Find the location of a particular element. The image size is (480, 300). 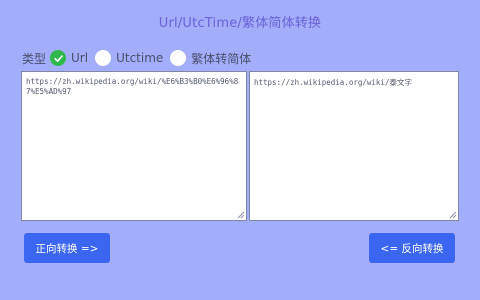

page-title: Url/UtcTime/繁体简体转换 is located at coordinates (240, 21).